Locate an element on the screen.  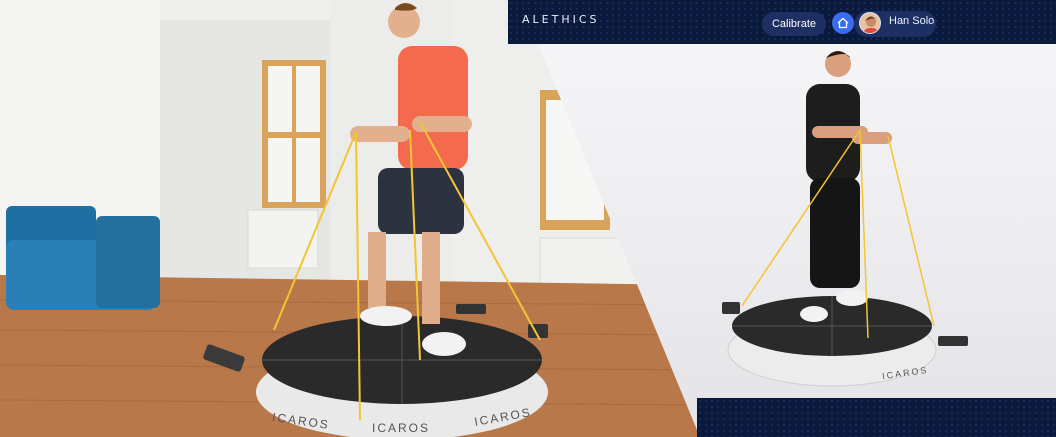
calibrate-button: Calibrate is located at coordinates (794, 24).